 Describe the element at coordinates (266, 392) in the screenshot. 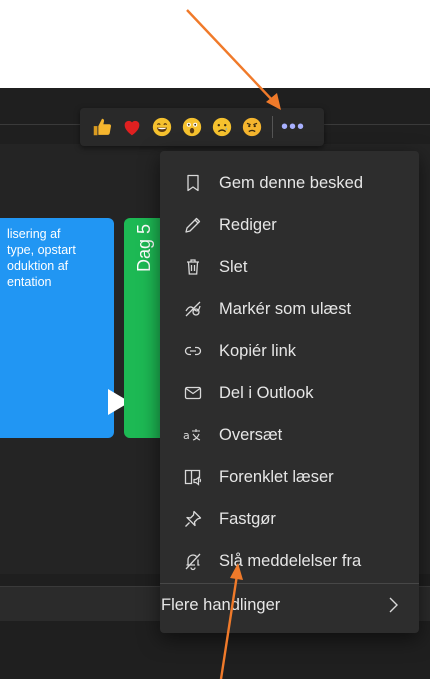

I see `menu-item-label: Del i Outlook` at that location.